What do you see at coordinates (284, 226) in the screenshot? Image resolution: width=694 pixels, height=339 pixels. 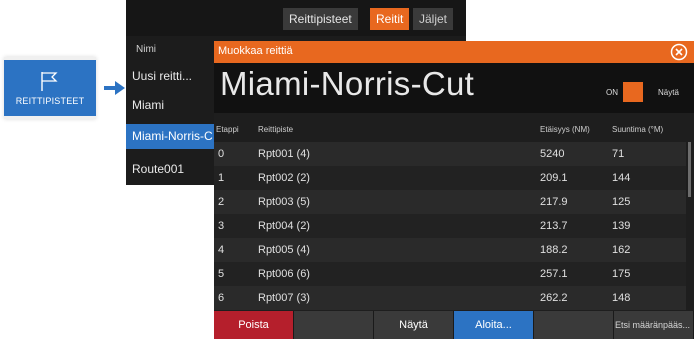 I see `waypoint-cell: Rpt004 (2)` at bounding box center [284, 226].